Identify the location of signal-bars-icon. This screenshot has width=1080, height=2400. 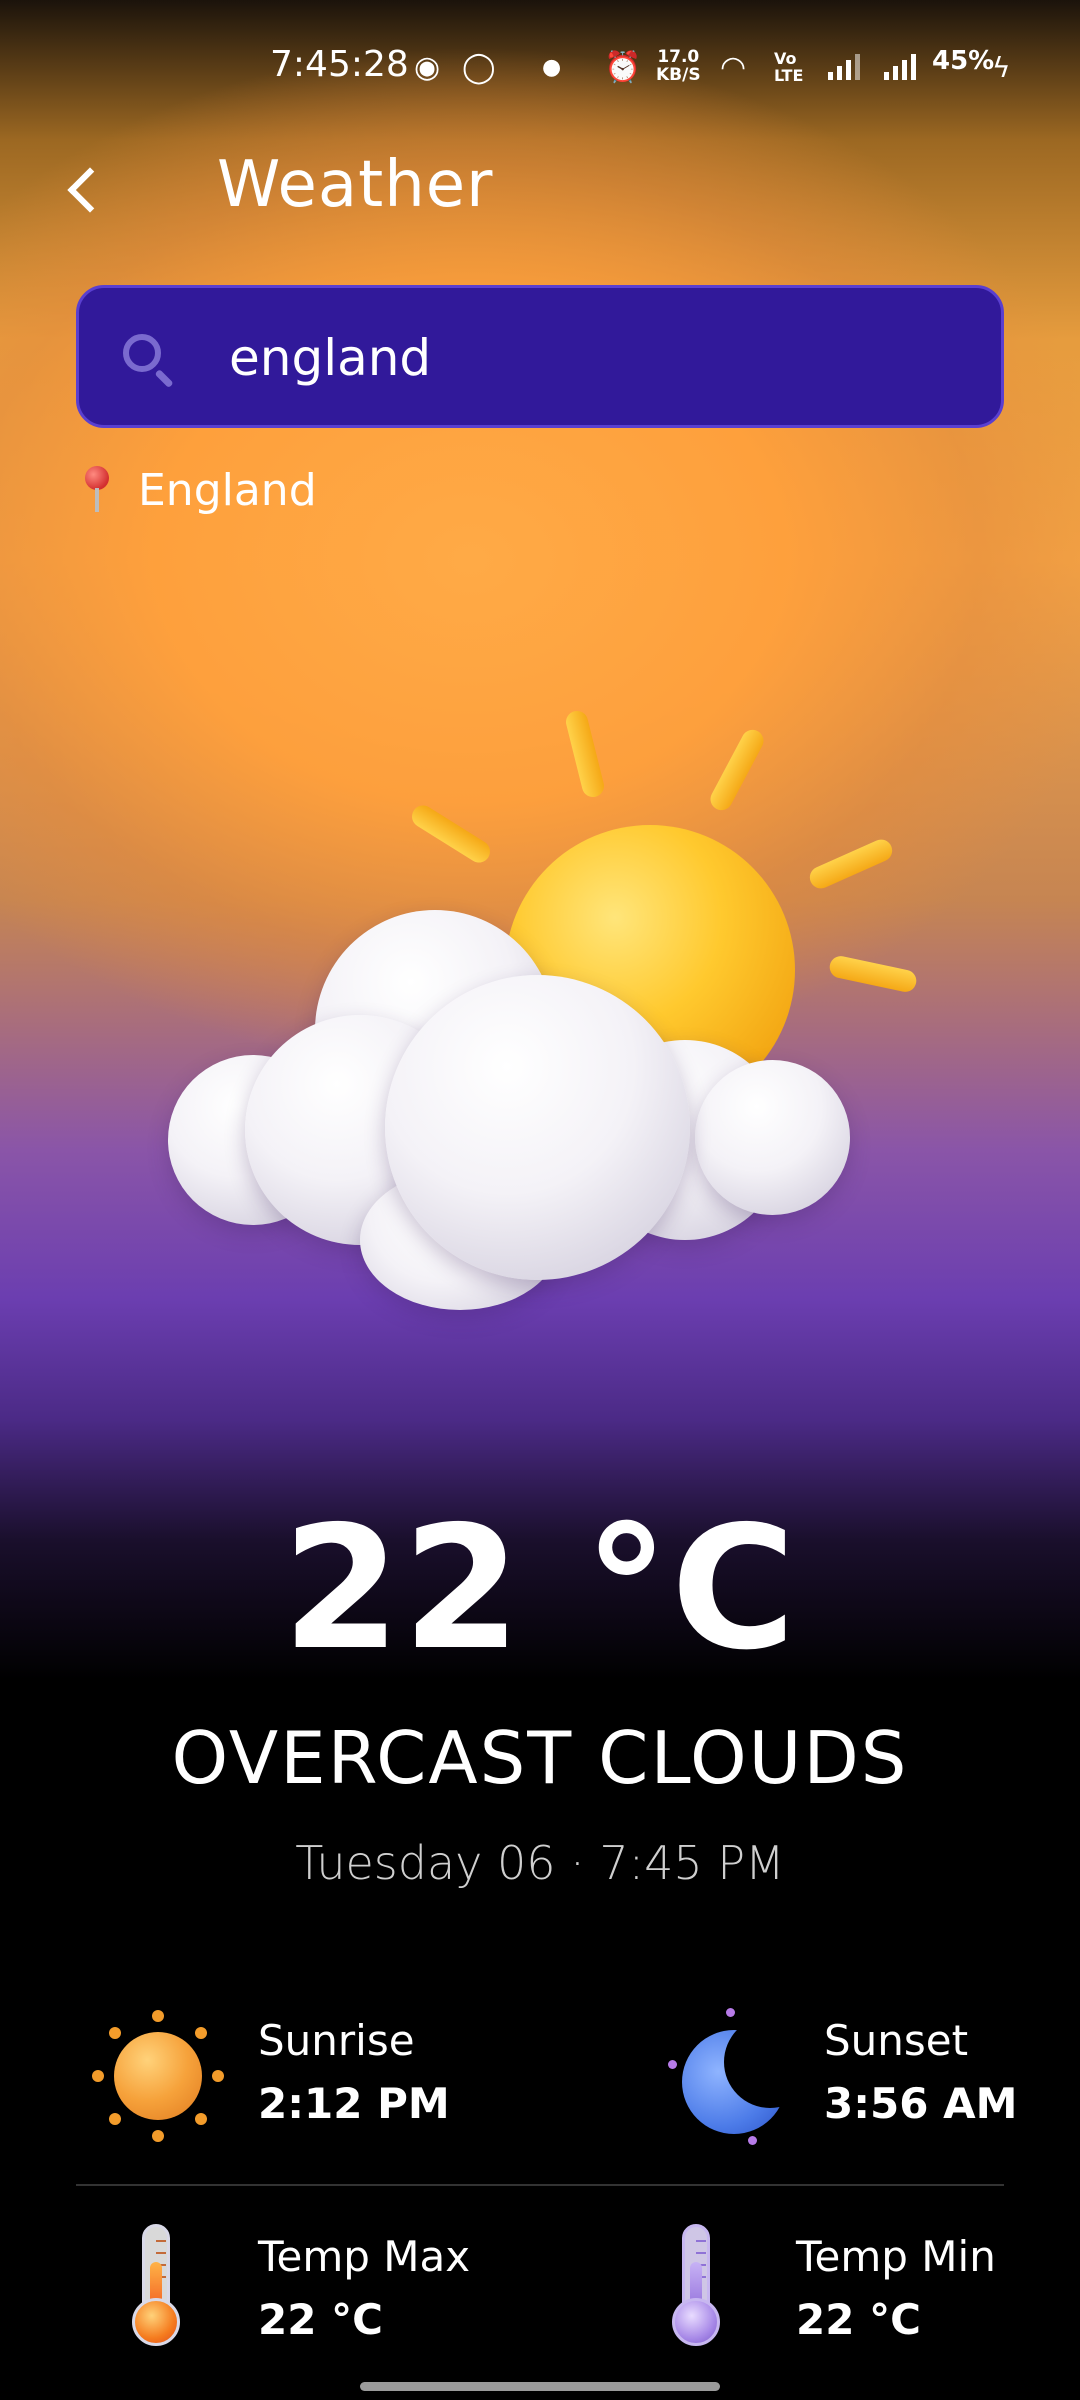
(844, 66).